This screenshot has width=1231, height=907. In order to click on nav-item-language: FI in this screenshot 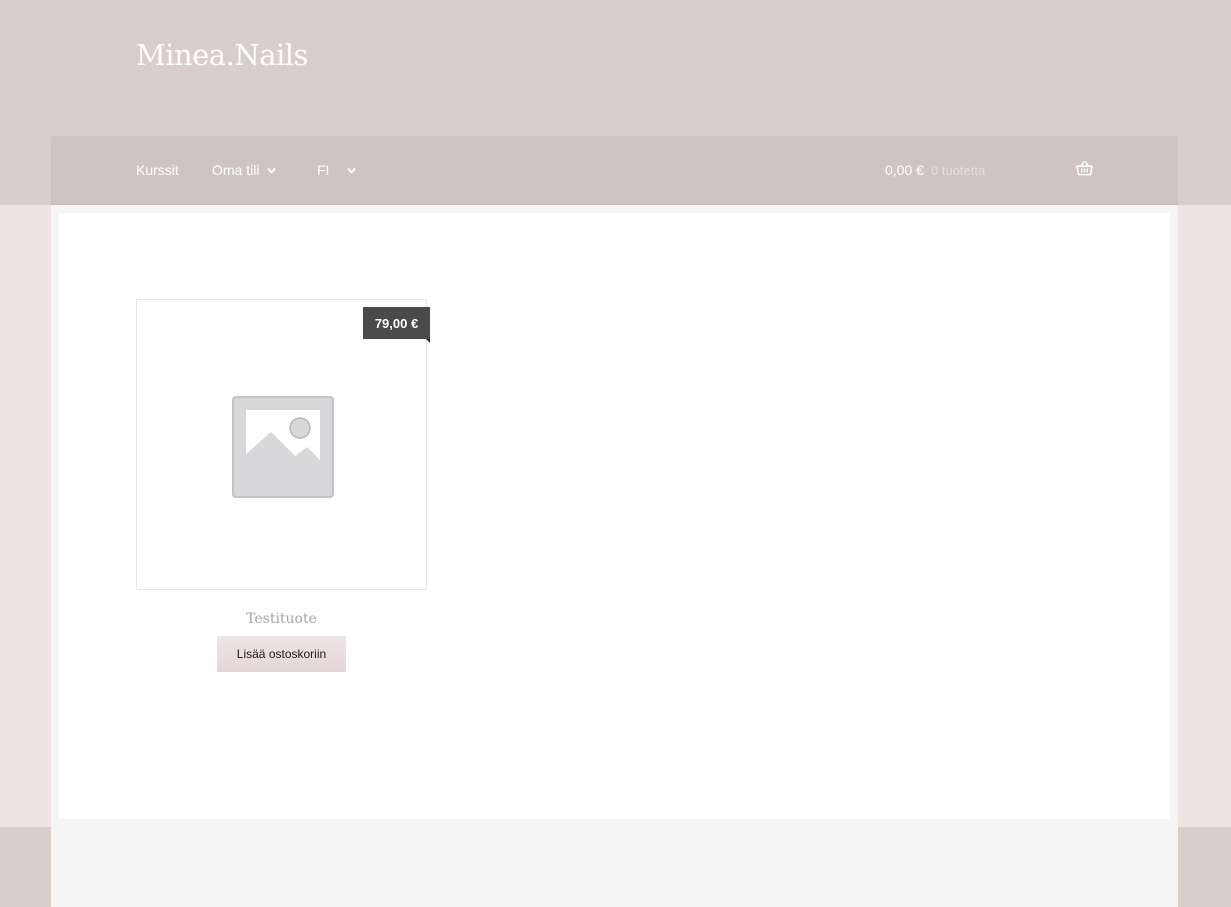, I will do `click(337, 170)`.